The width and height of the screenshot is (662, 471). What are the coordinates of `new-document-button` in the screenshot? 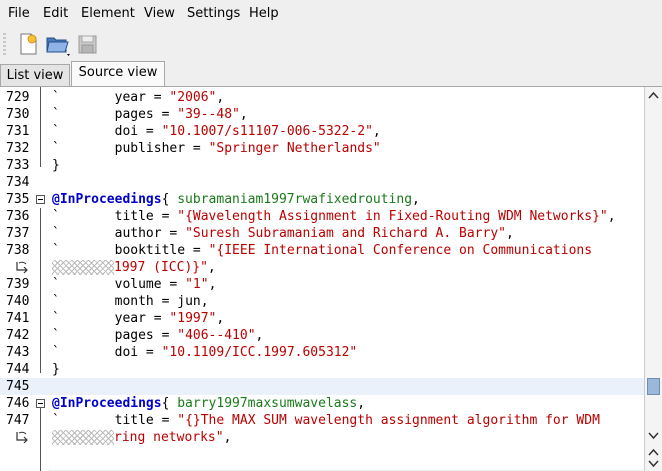 It's located at (28, 44).